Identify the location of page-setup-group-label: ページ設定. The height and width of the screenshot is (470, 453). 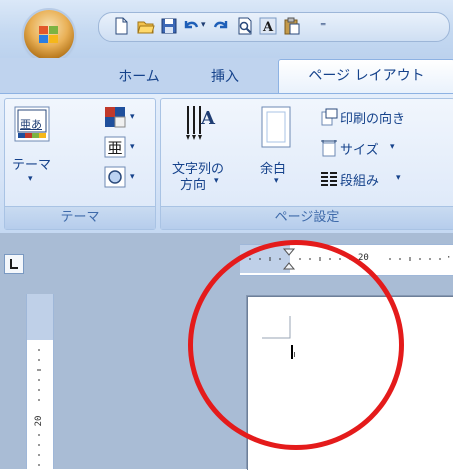
(307, 217).